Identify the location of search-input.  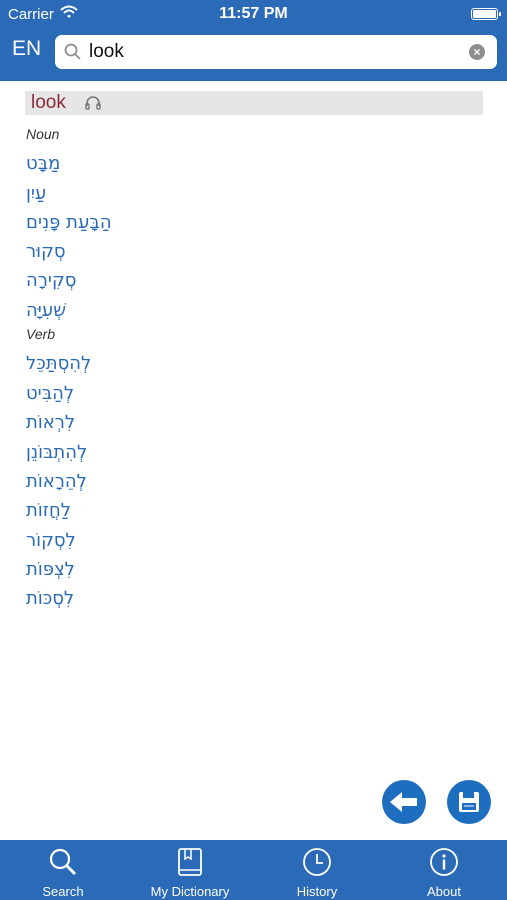
(274, 52).